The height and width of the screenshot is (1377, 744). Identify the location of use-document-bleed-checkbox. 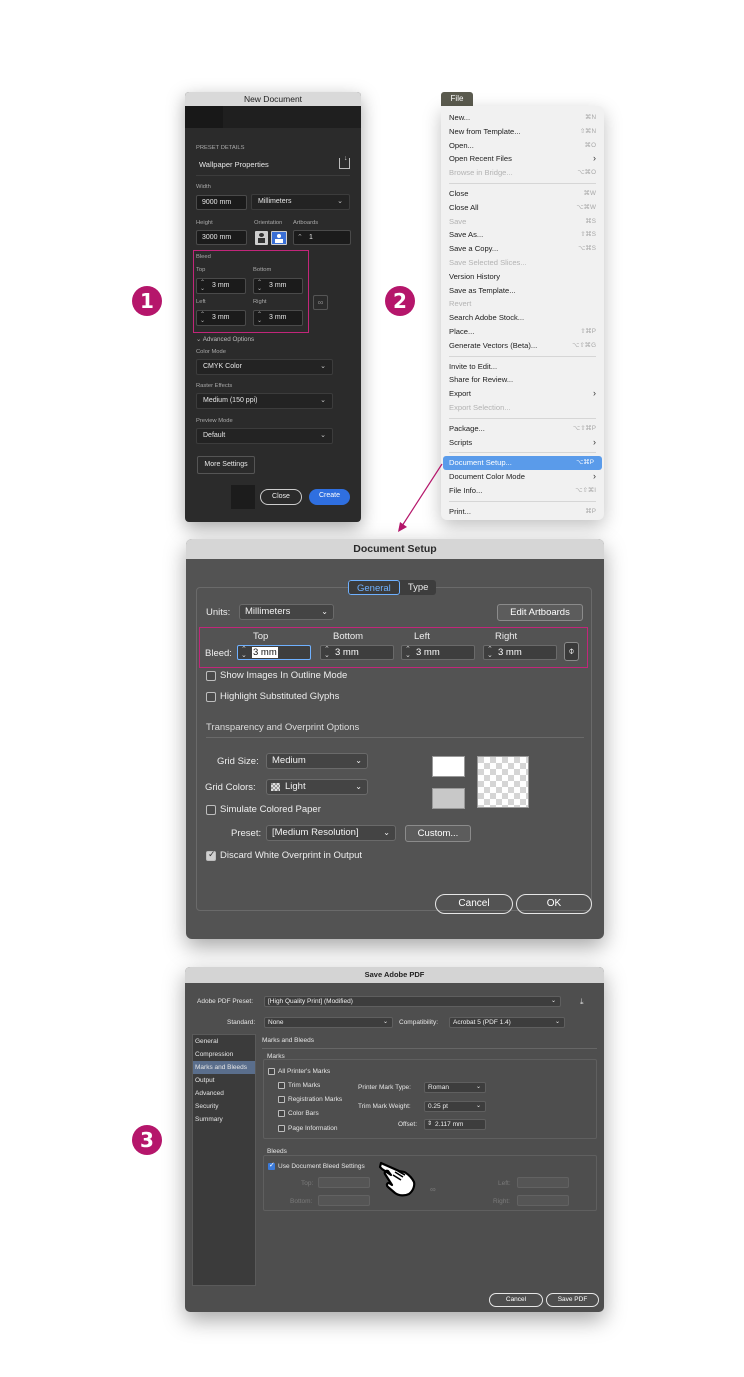
(271, 1165).